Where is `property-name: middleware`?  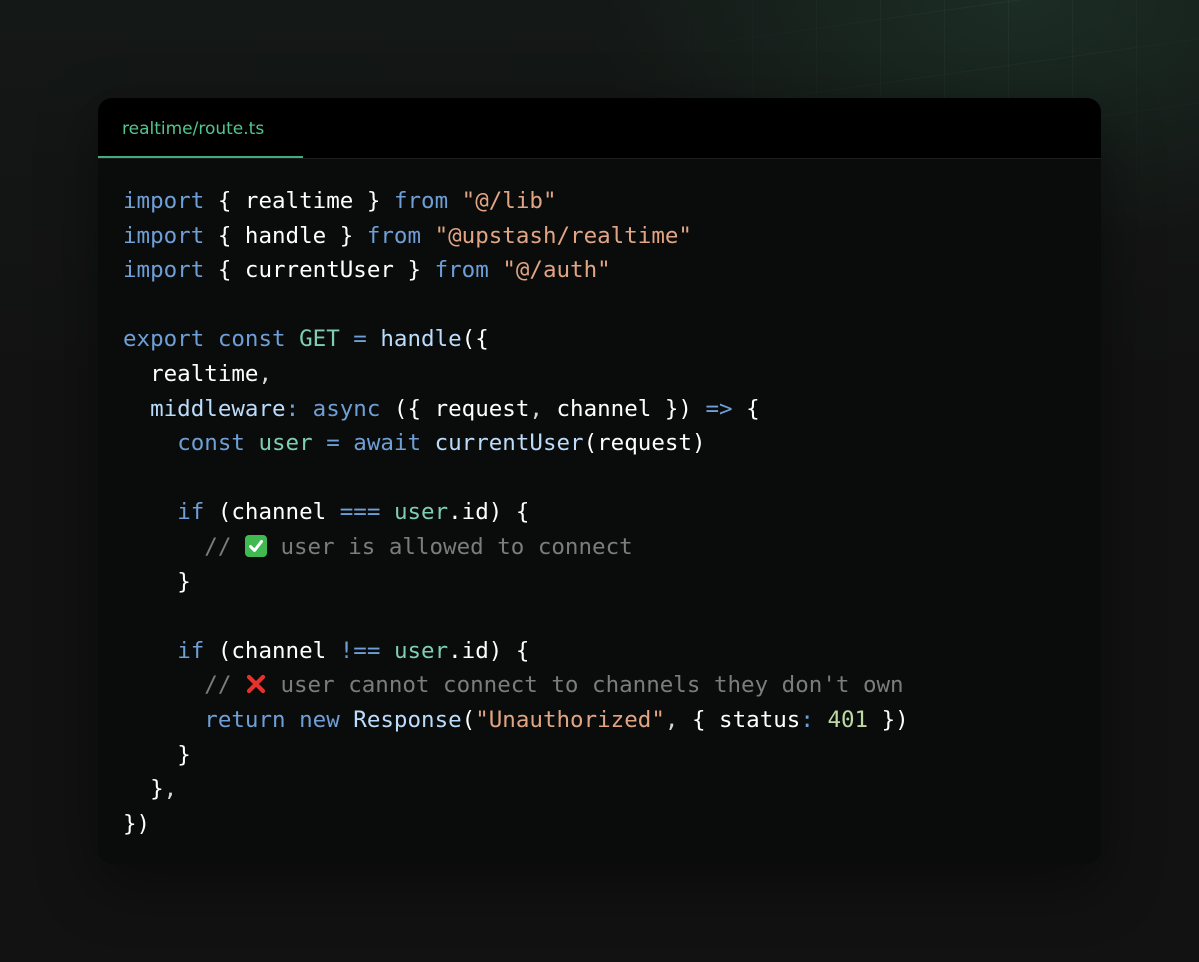 property-name: middleware is located at coordinates (218, 408).